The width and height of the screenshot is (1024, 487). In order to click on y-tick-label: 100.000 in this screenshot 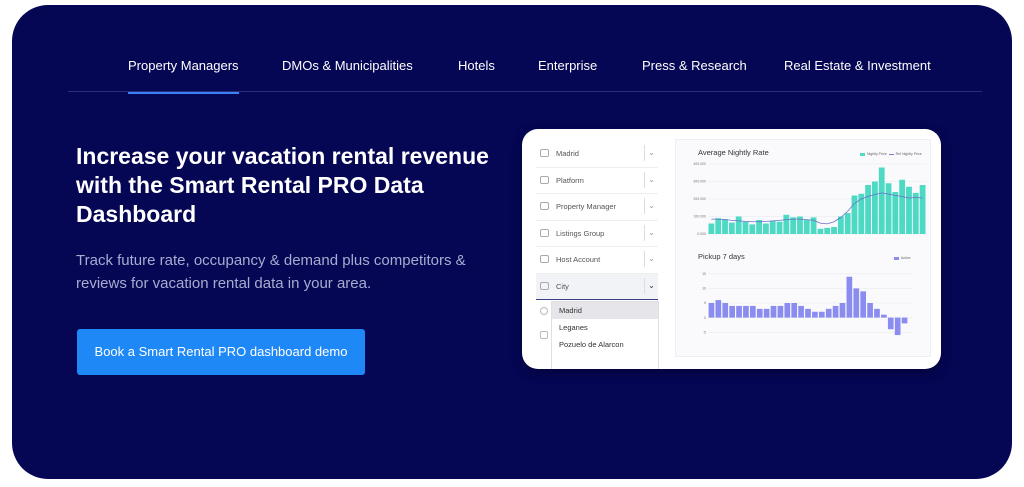, I will do `click(699, 217)`.